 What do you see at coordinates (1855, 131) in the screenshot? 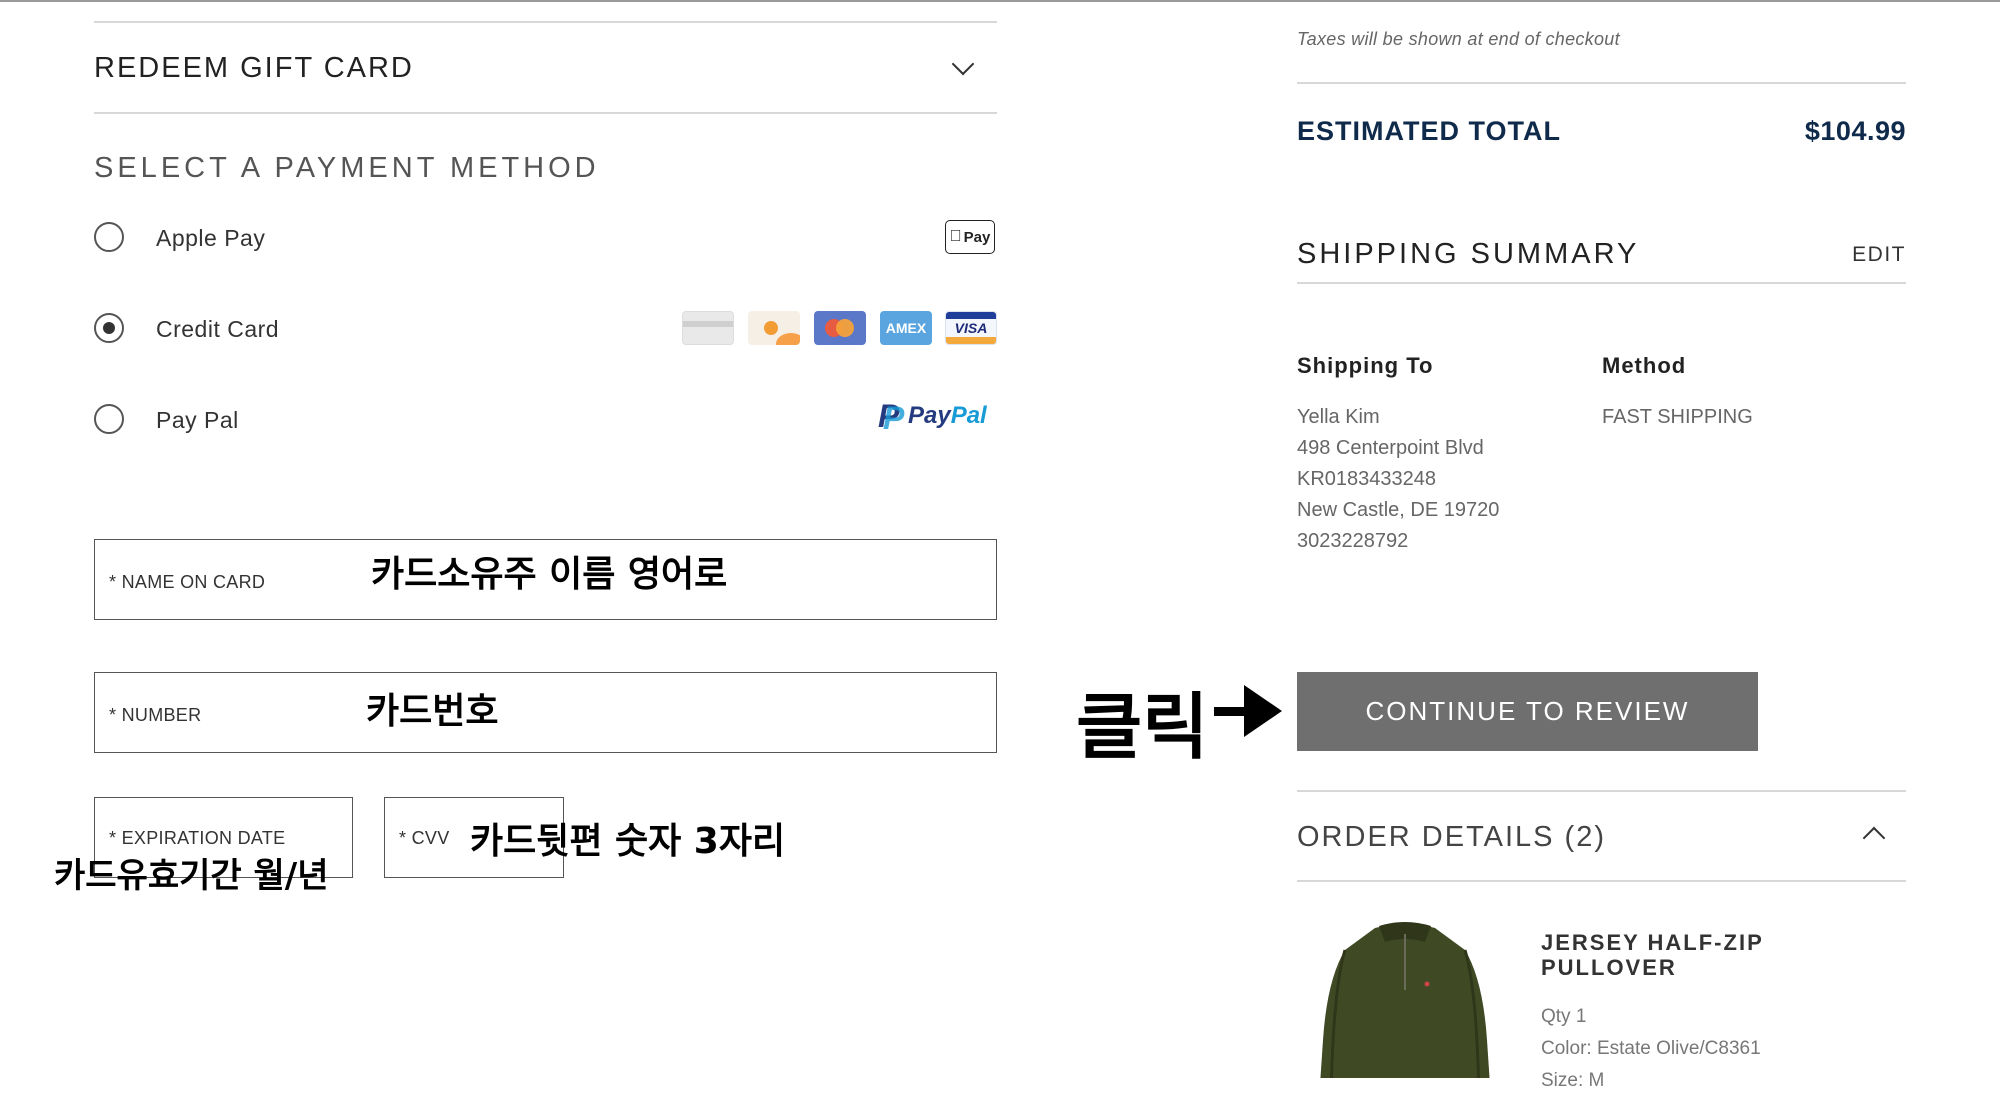
I see `estimated-total-value: $104.99` at bounding box center [1855, 131].